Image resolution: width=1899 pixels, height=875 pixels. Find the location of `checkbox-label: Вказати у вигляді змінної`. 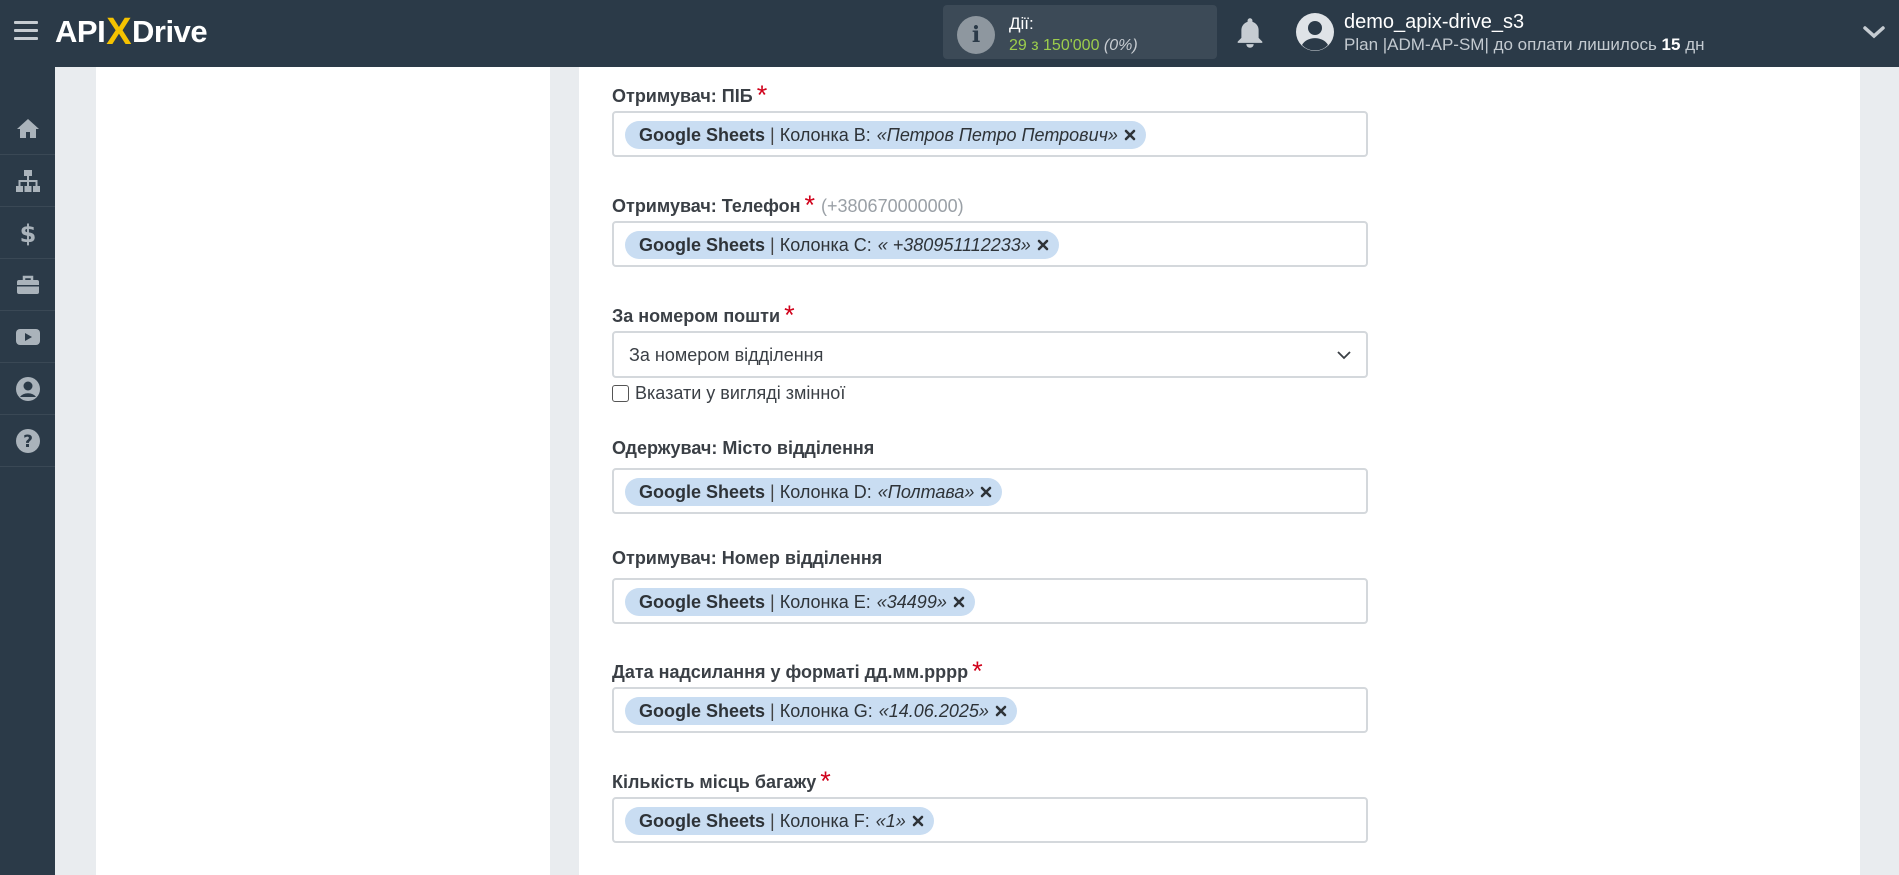

checkbox-label: Вказати у вигляді змінної is located at coordinates (740, 393).